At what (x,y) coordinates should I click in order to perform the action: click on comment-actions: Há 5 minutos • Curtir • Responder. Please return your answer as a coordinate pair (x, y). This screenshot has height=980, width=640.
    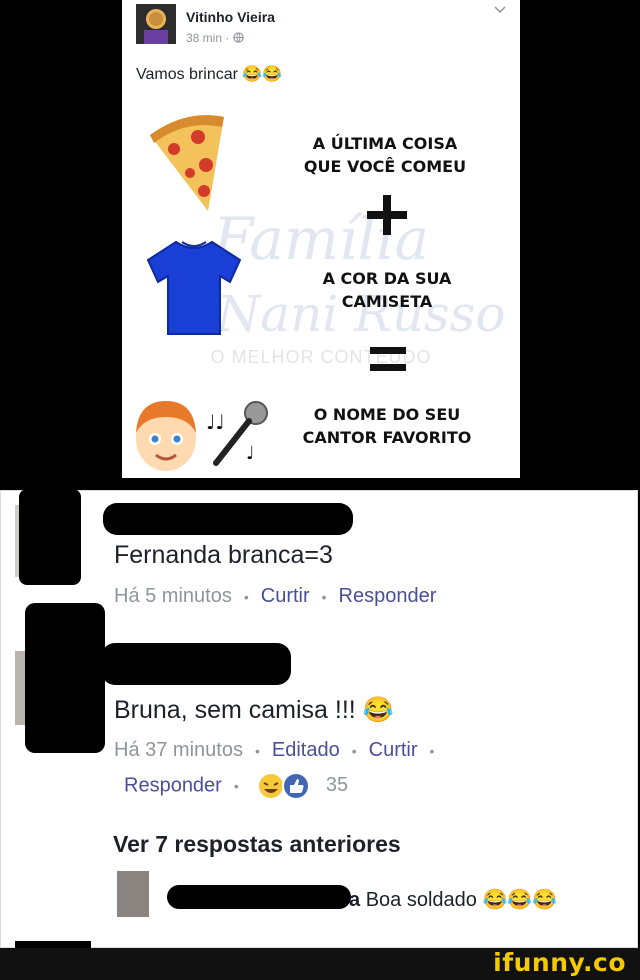
    Looking at the image, I should click on (275, 596).